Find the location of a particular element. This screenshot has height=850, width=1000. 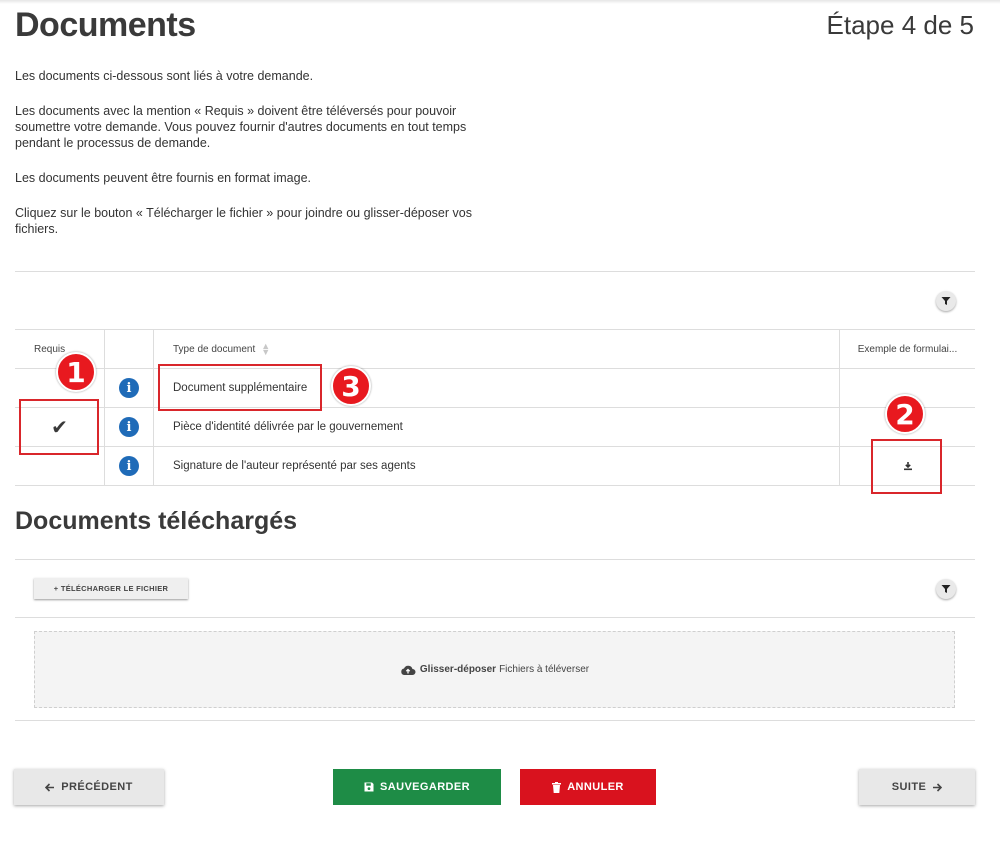

step-indicator: Étape 4 de 5 is located at coordinates (900, 25).